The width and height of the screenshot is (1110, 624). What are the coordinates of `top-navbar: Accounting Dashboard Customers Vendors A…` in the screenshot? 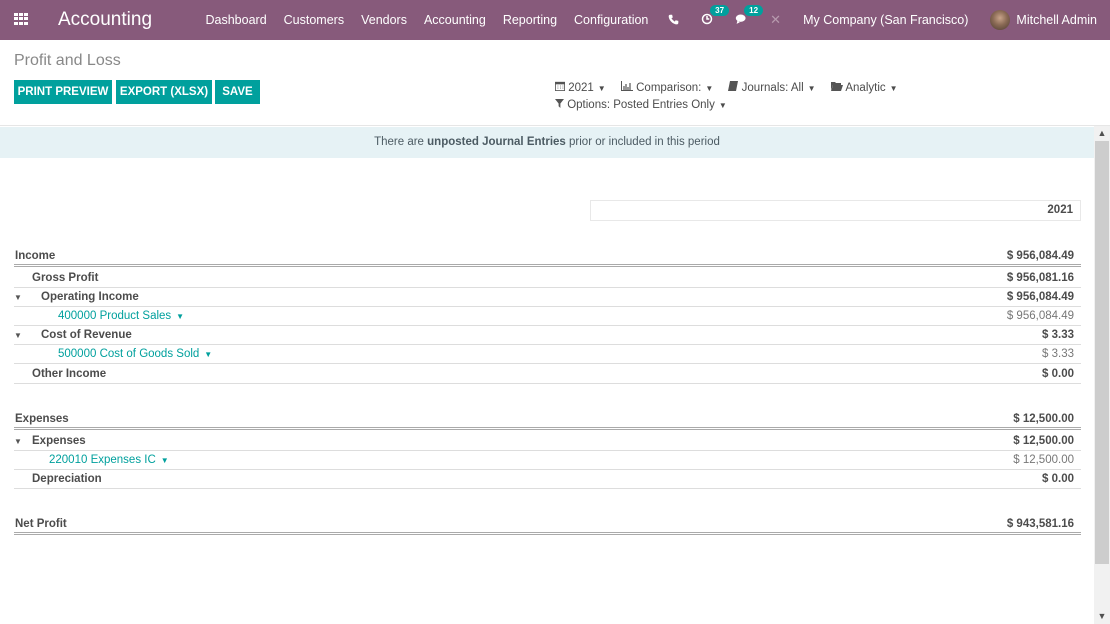 It's located at (555, 20).